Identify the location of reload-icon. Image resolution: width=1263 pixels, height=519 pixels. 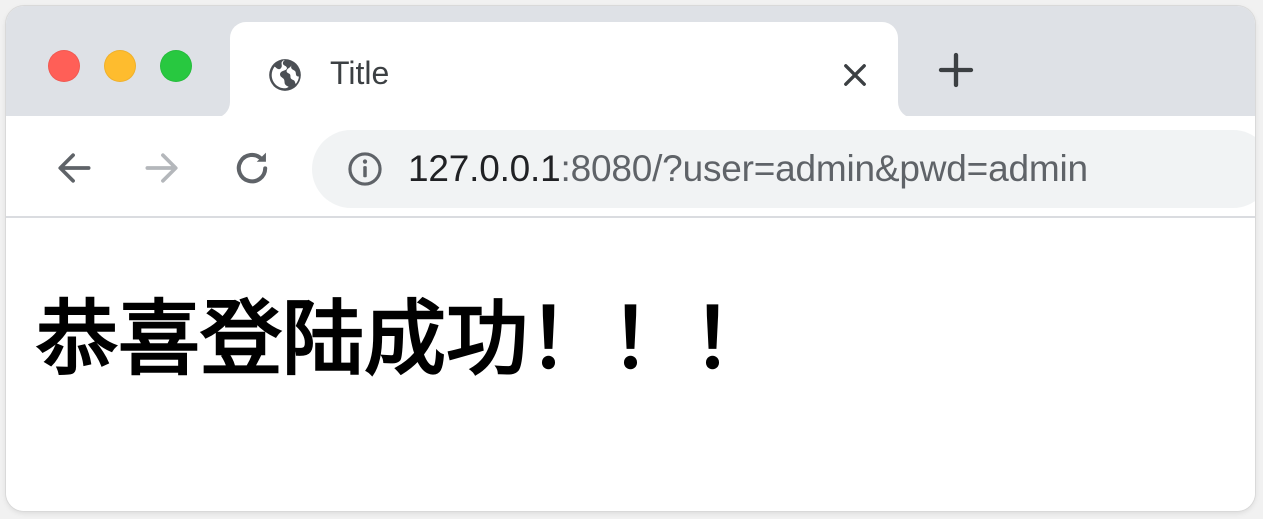
(252, 168).